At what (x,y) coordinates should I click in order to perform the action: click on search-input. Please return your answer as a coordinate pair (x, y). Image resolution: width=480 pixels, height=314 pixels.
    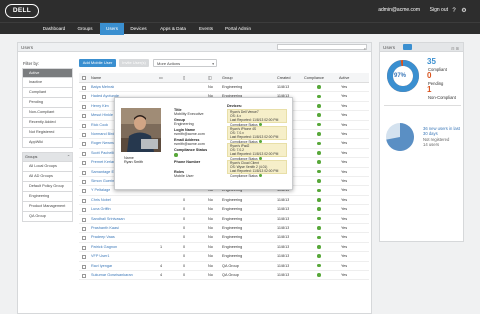
    Looking at the image, I should click on (322, 47).